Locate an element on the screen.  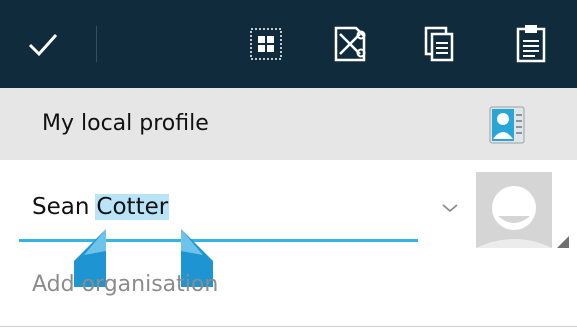
action-bar-divider is located at coordinates (96, 44).